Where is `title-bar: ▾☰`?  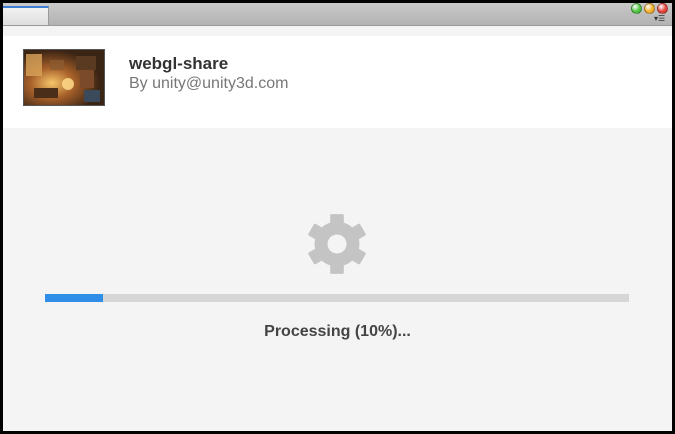
title-bar: ▾☰ is located at coordinates (337, 14).